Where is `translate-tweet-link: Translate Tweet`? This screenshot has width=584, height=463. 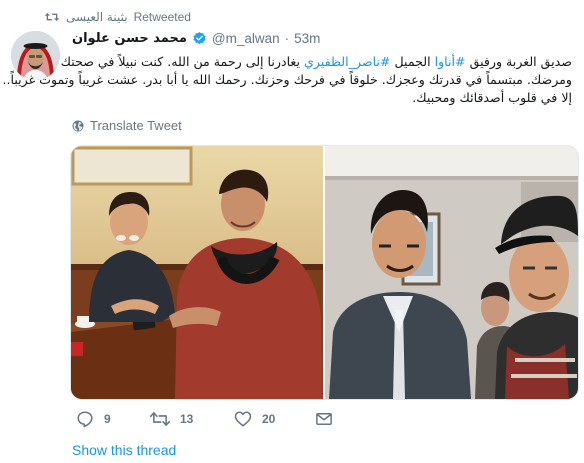 translate-tweet-link: Translate Tweet is located at coordinates (127, 125).